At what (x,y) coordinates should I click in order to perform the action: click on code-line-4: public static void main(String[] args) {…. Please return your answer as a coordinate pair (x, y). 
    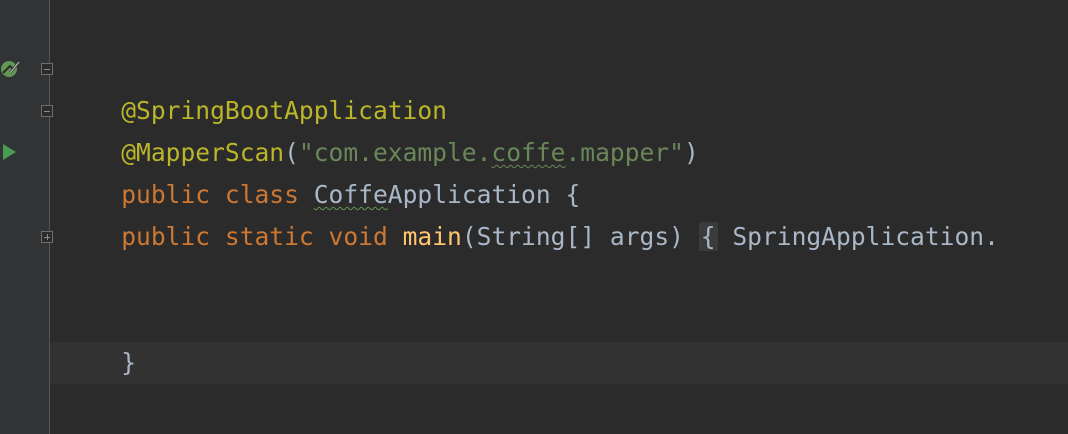
    Looking at the image, I should click on (530, 237).